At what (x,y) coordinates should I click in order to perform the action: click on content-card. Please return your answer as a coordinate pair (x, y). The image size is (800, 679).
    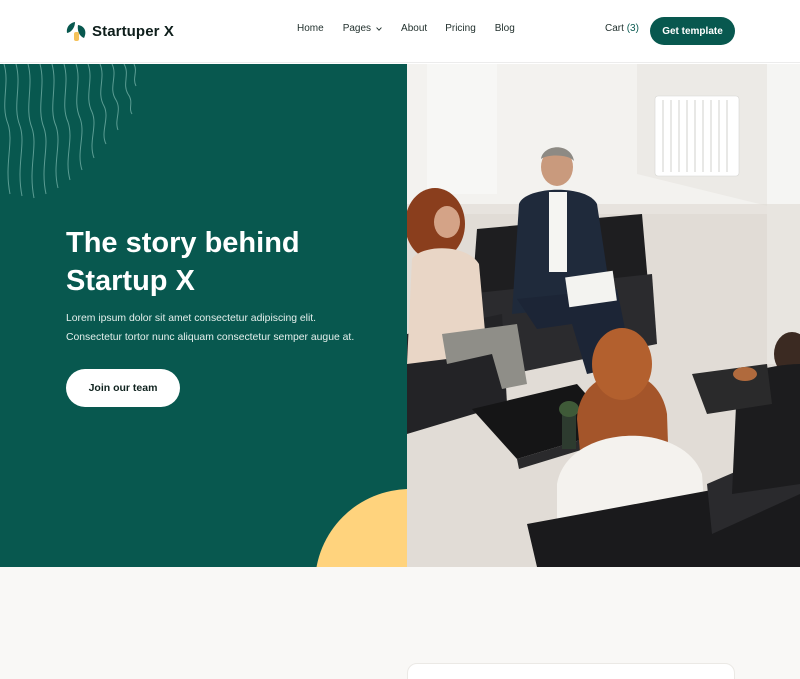
    Looking at the image, I should click on (571, 671).